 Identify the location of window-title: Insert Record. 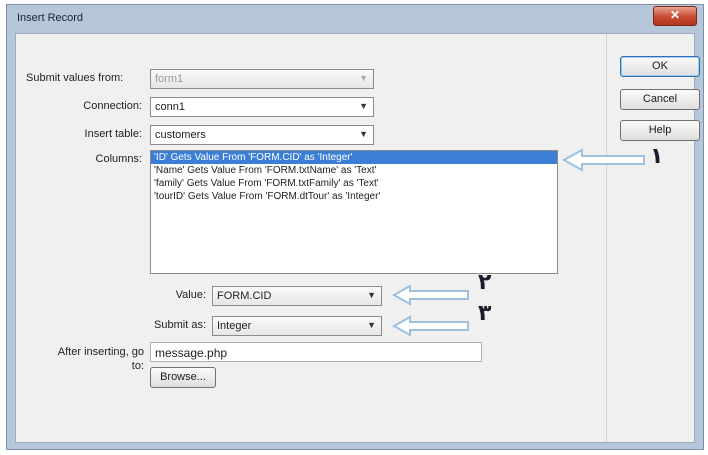
(50, 18).